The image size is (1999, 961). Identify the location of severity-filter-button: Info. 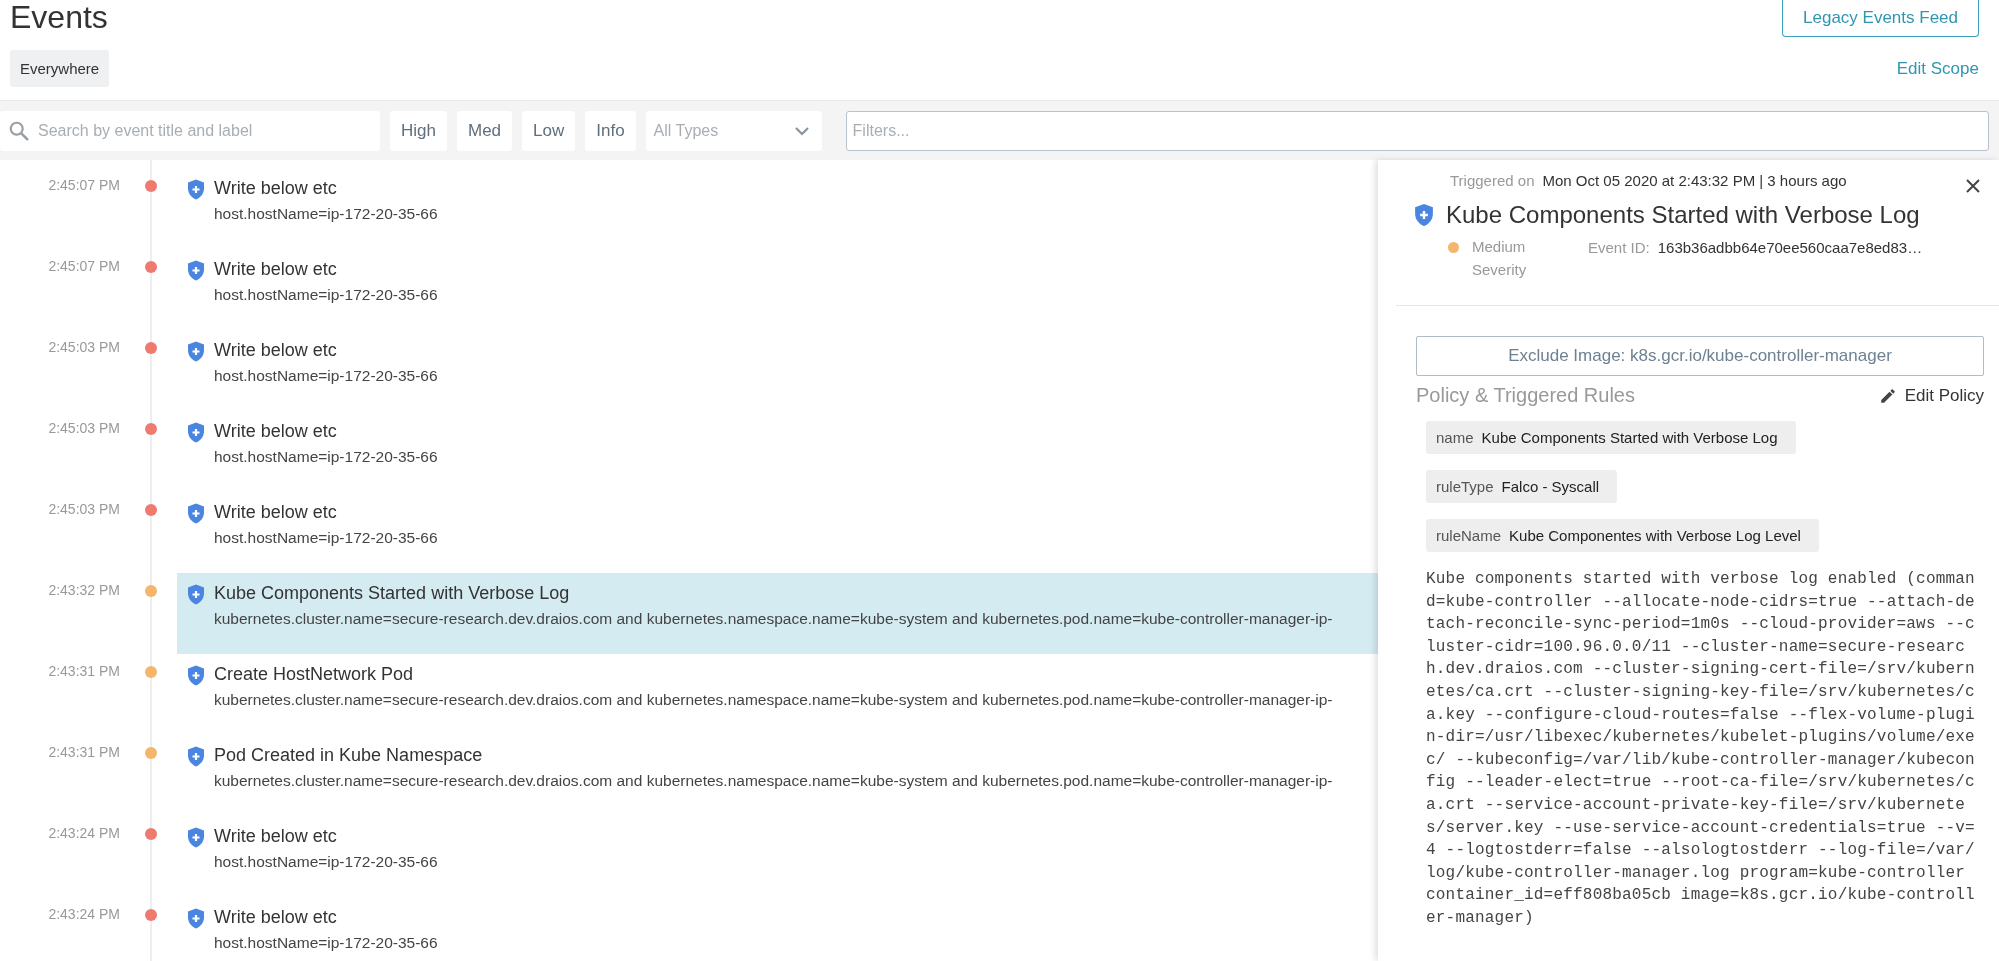
(610, 130).